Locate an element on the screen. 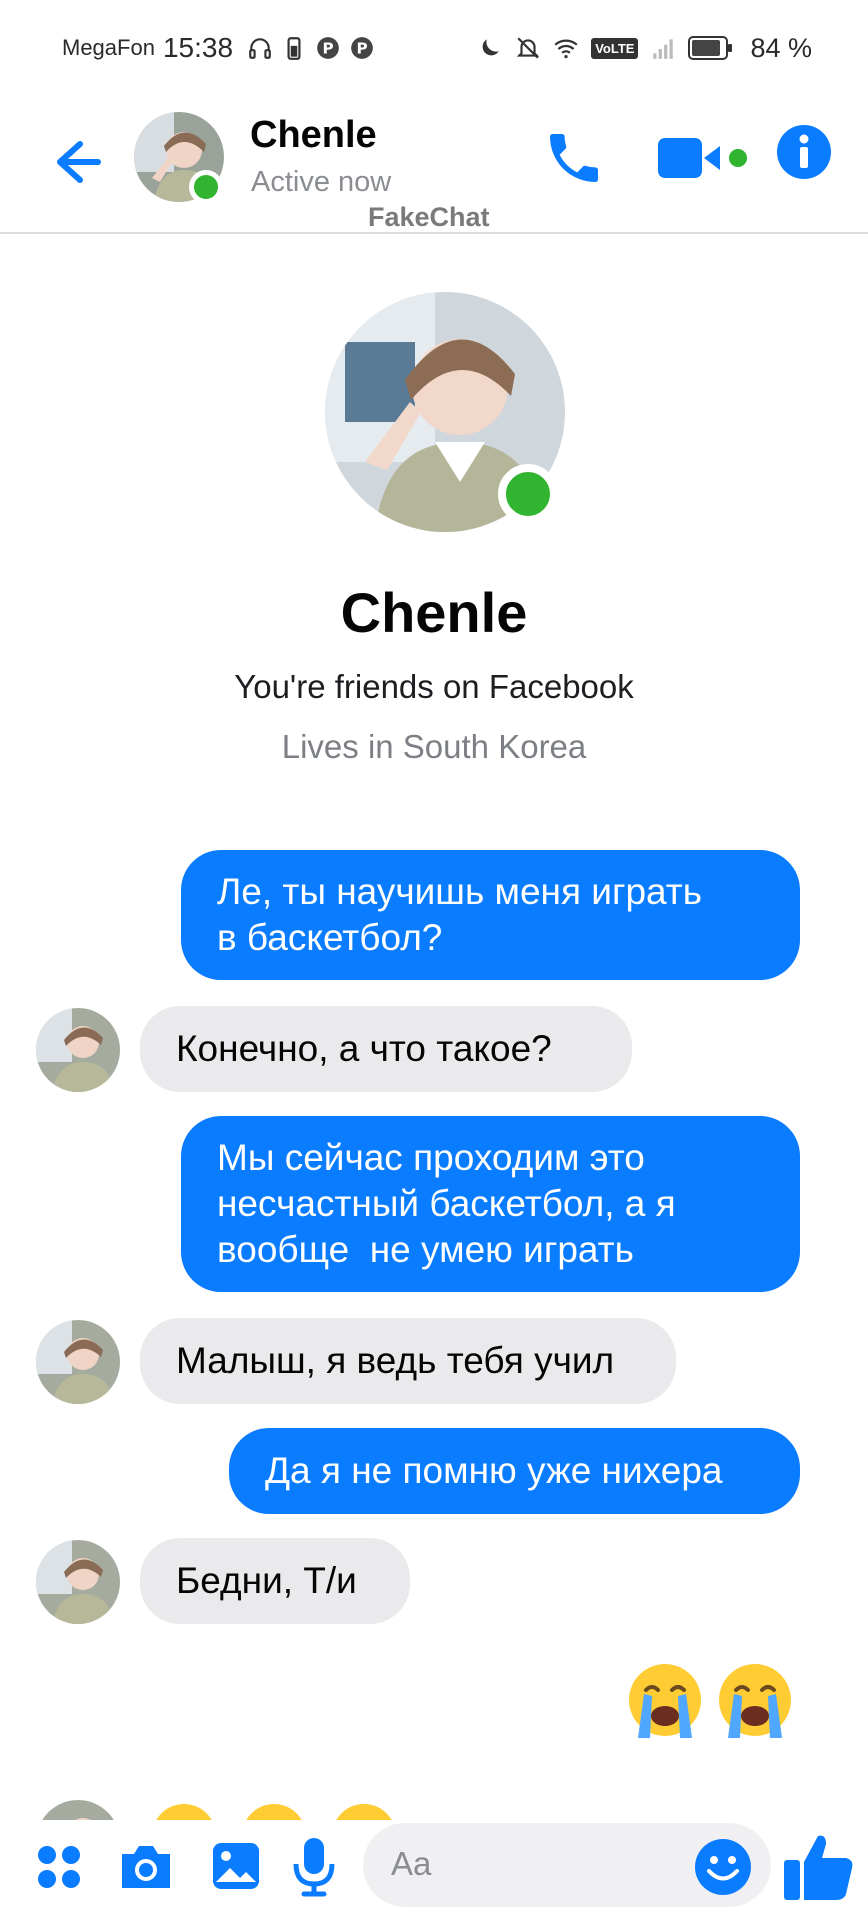 The height and width of the screenshot is (1920, 868). phone-call-icon is located at coordinates (574, 158).